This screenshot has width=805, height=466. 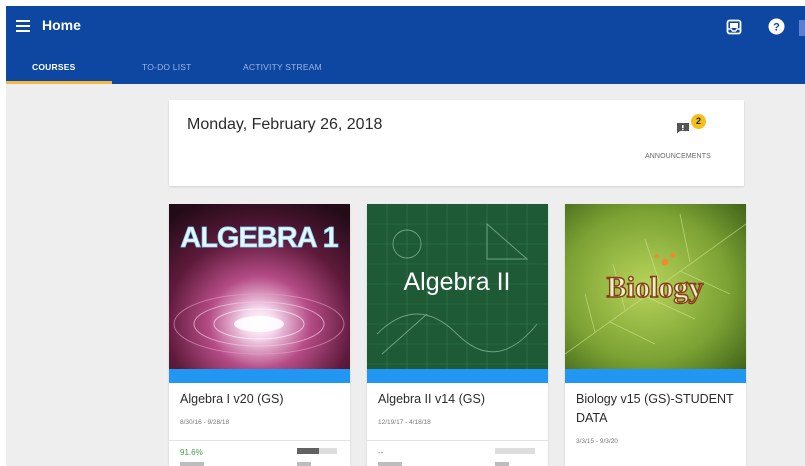 I want to click on inbox-icon, so click(x=734, y=27).